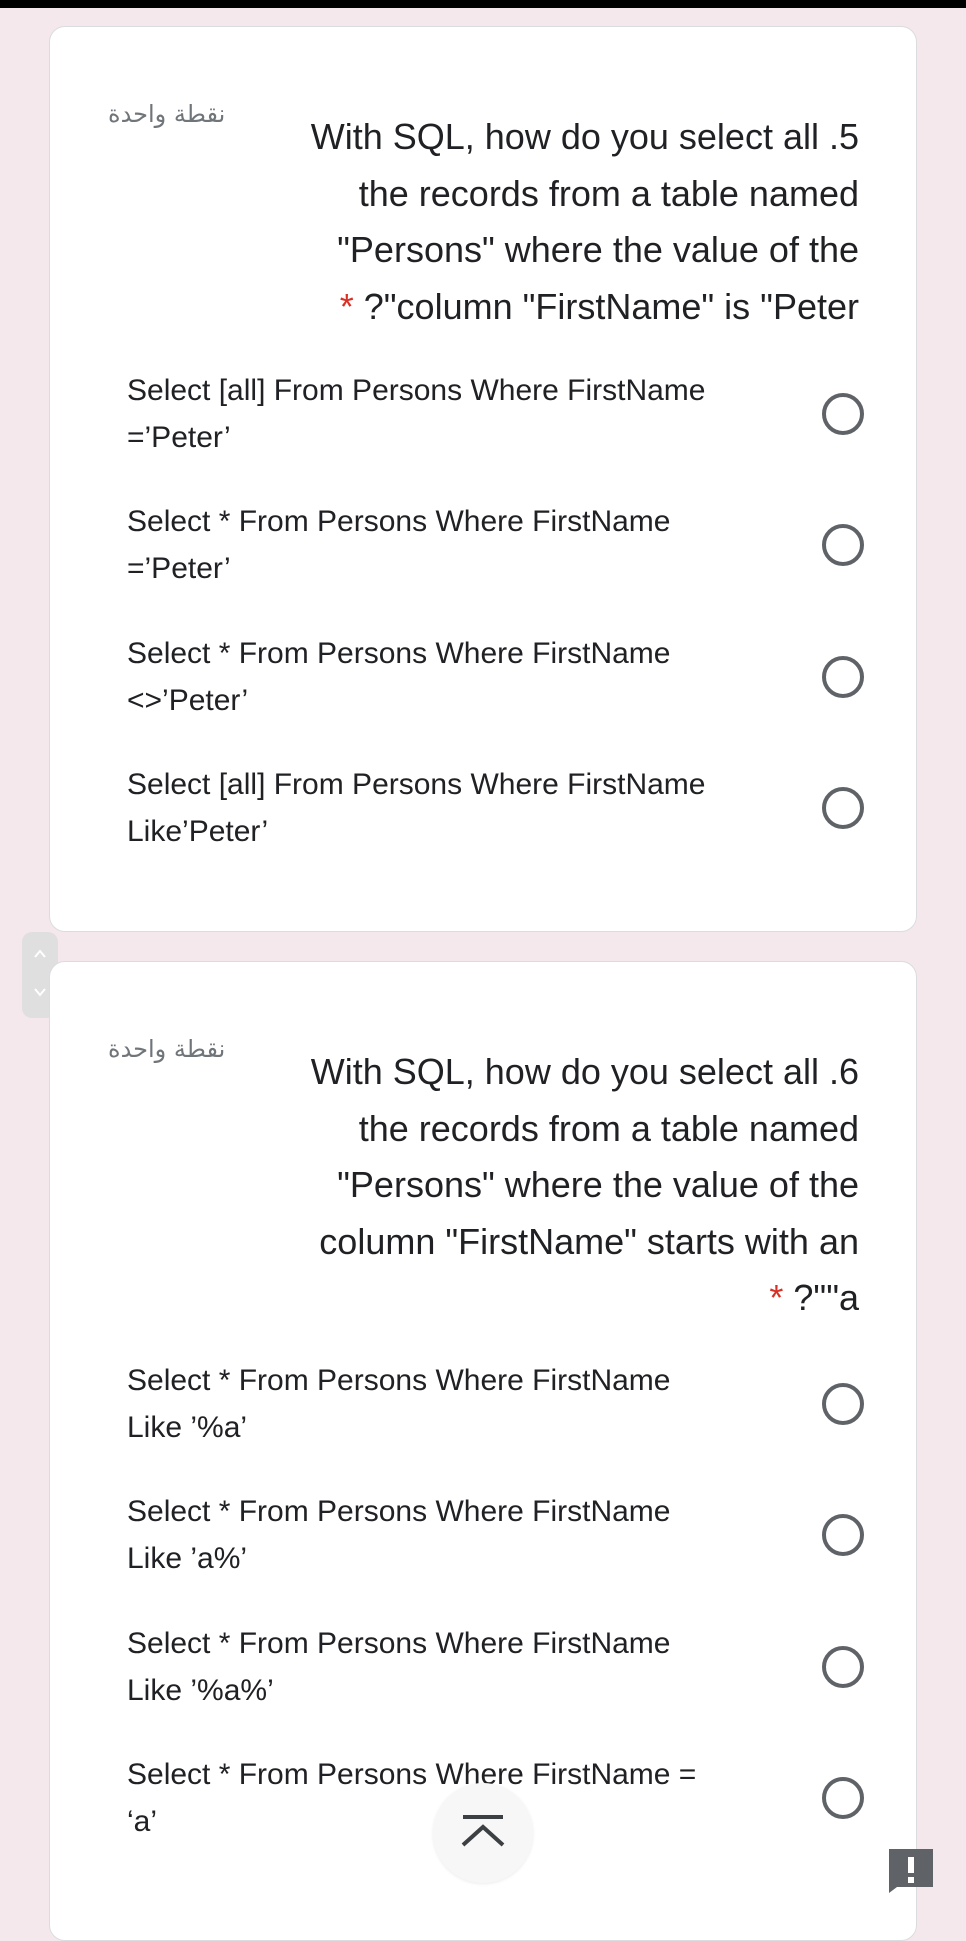 The image size is (966, 1941). Describe the element at coordinates (142, 1821) in the screenshot. I see `option-label-line2: ‘a’` at that location.